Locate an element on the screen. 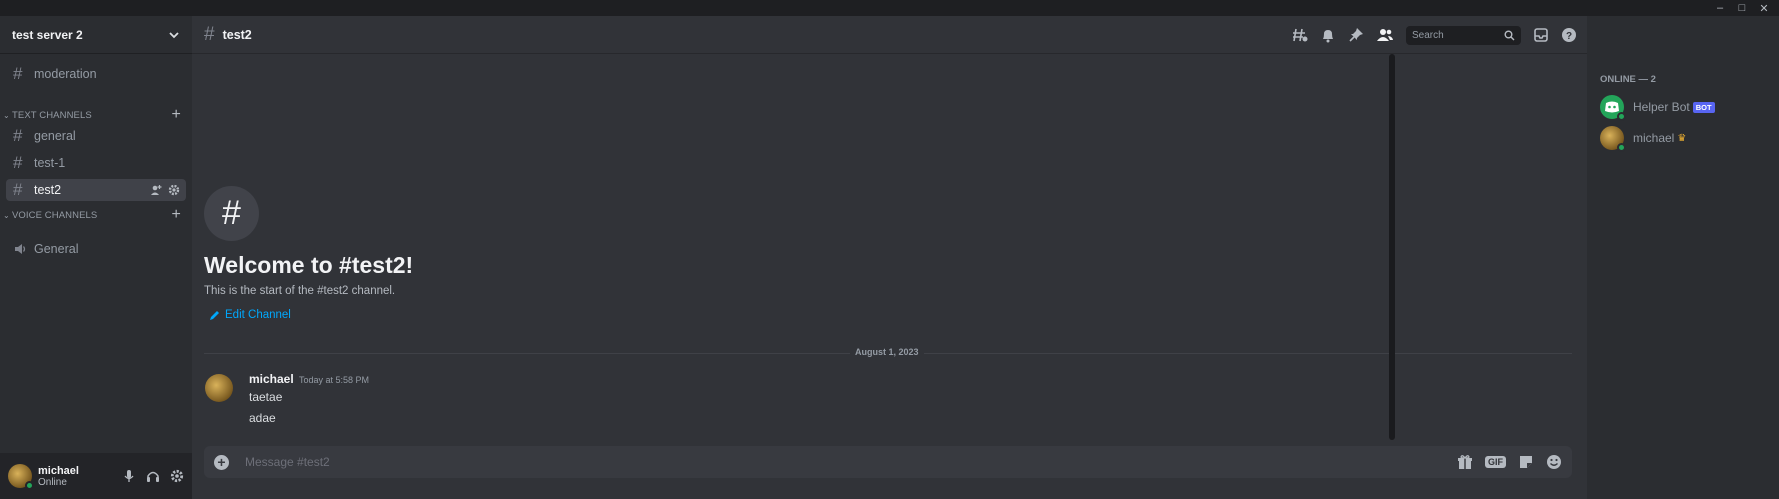  member-item: michael ♛ is located at coordinates (1643, 138).